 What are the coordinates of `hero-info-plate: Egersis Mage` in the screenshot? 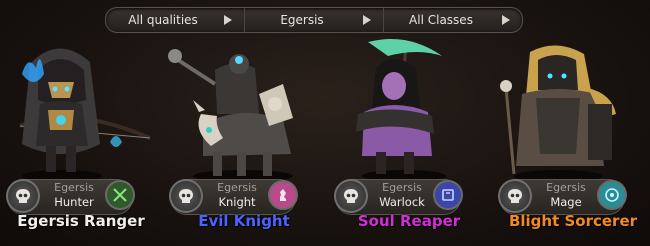 It's located at (562, 197).